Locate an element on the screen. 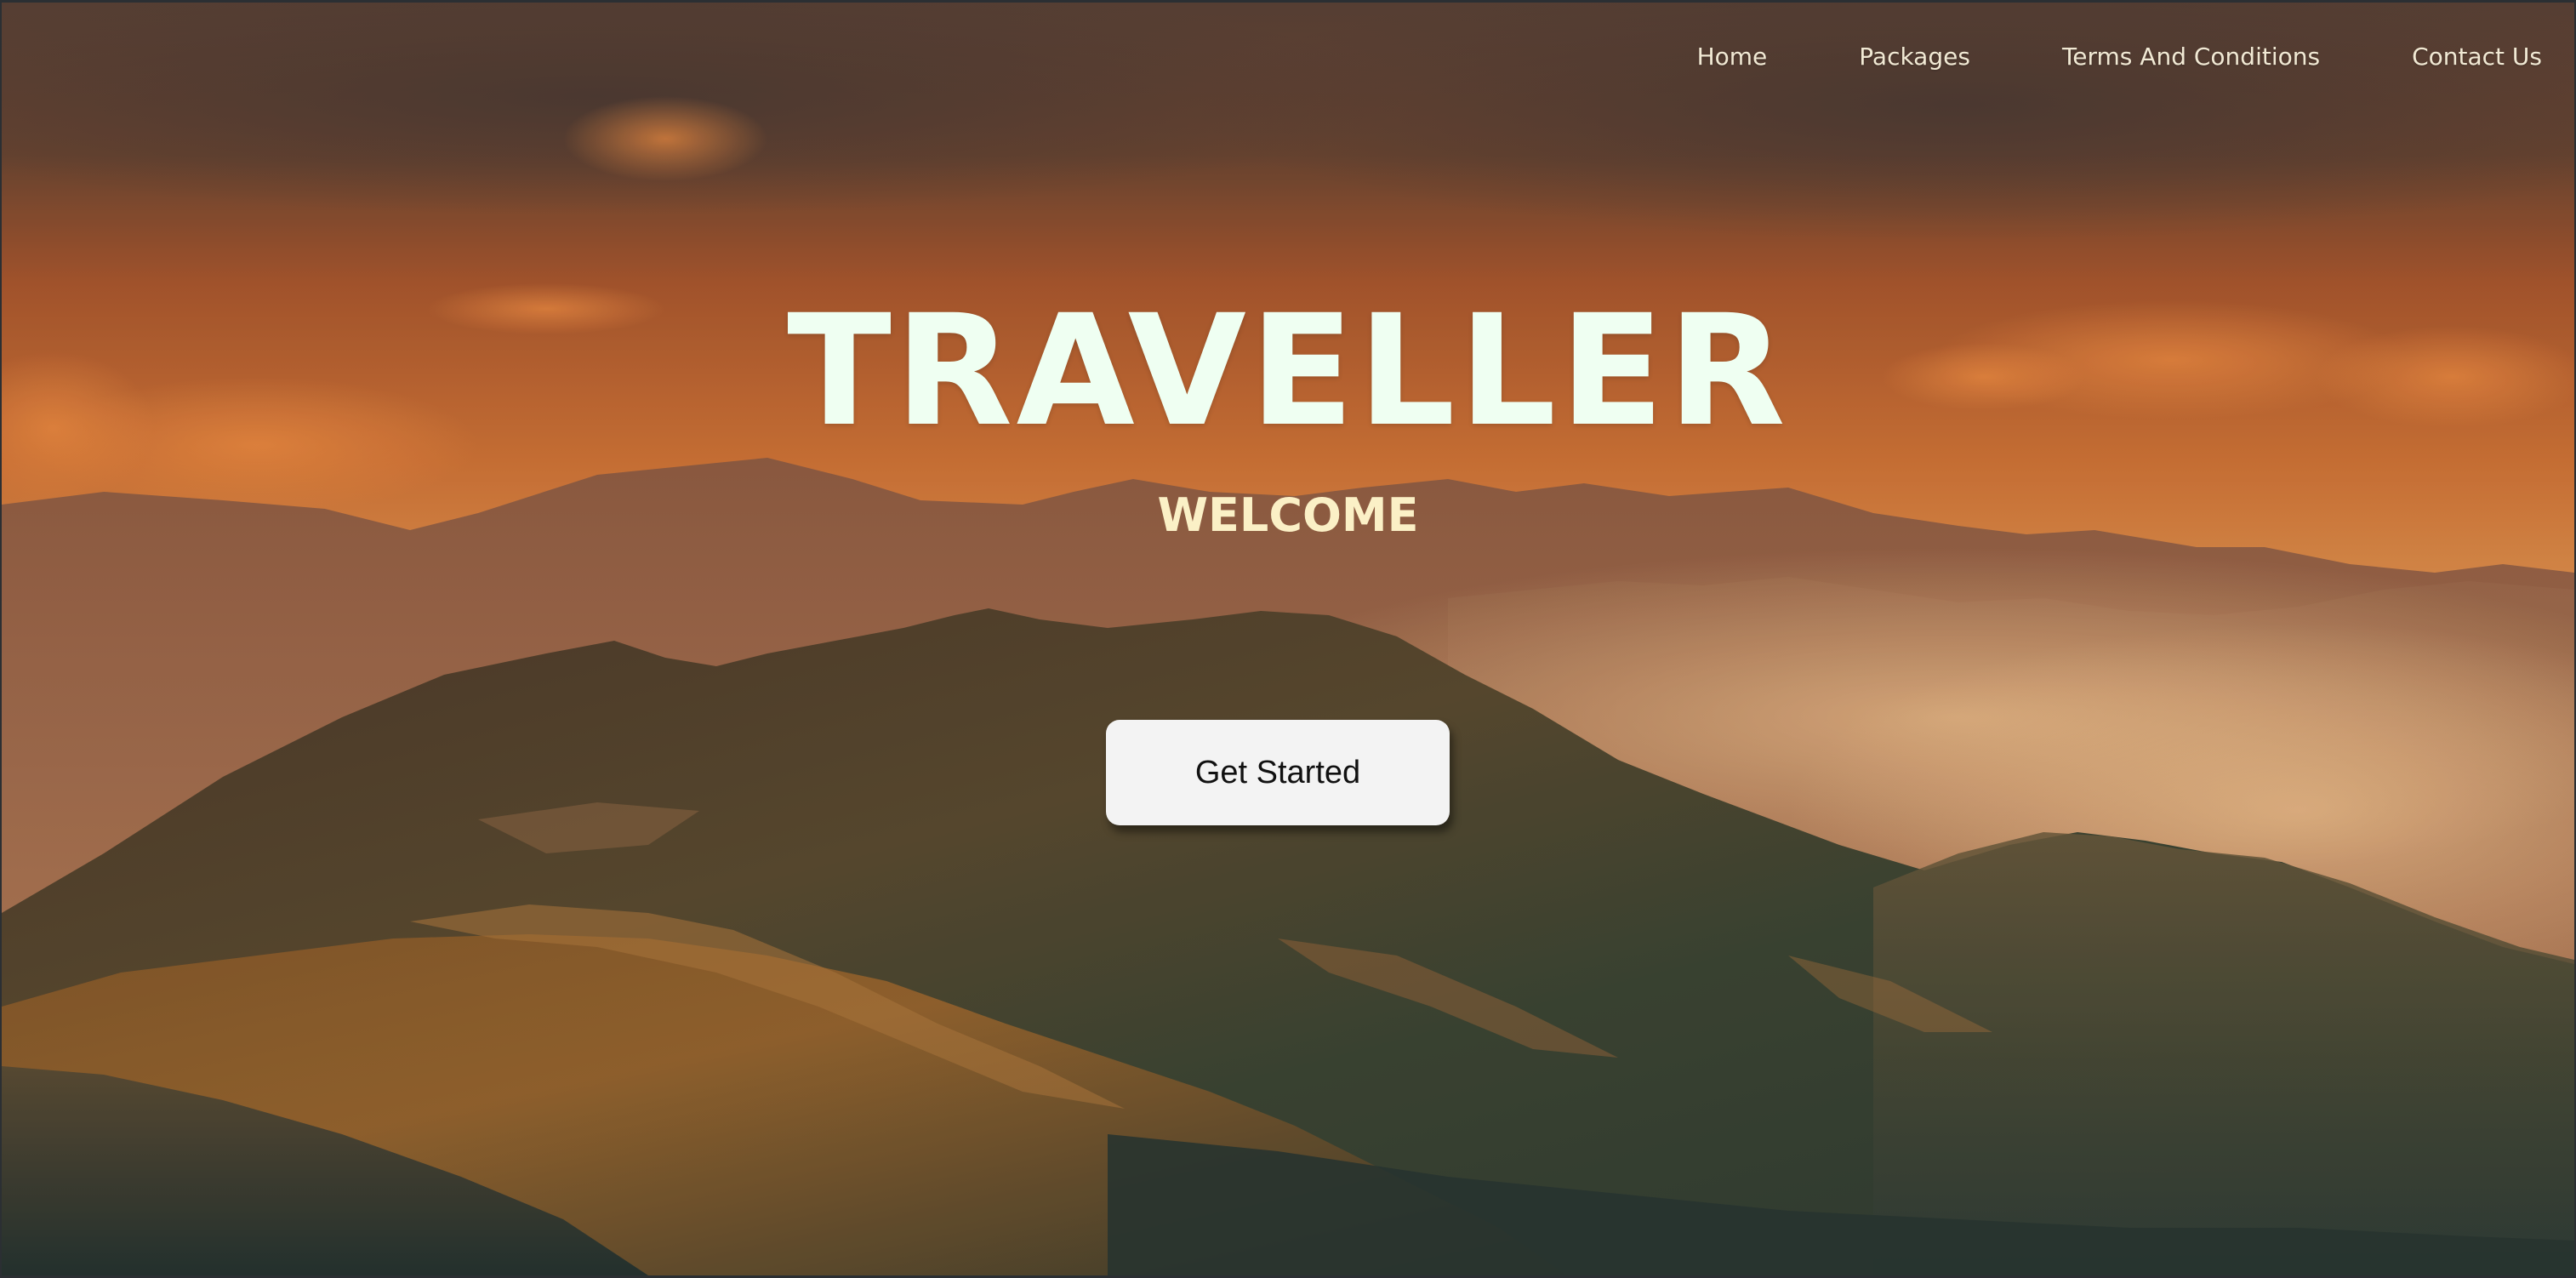 Image resolution: width=2576 pixels, height=1278 pixels. hero-subtitle: WELCOME is located at coordinates (1288, 515).